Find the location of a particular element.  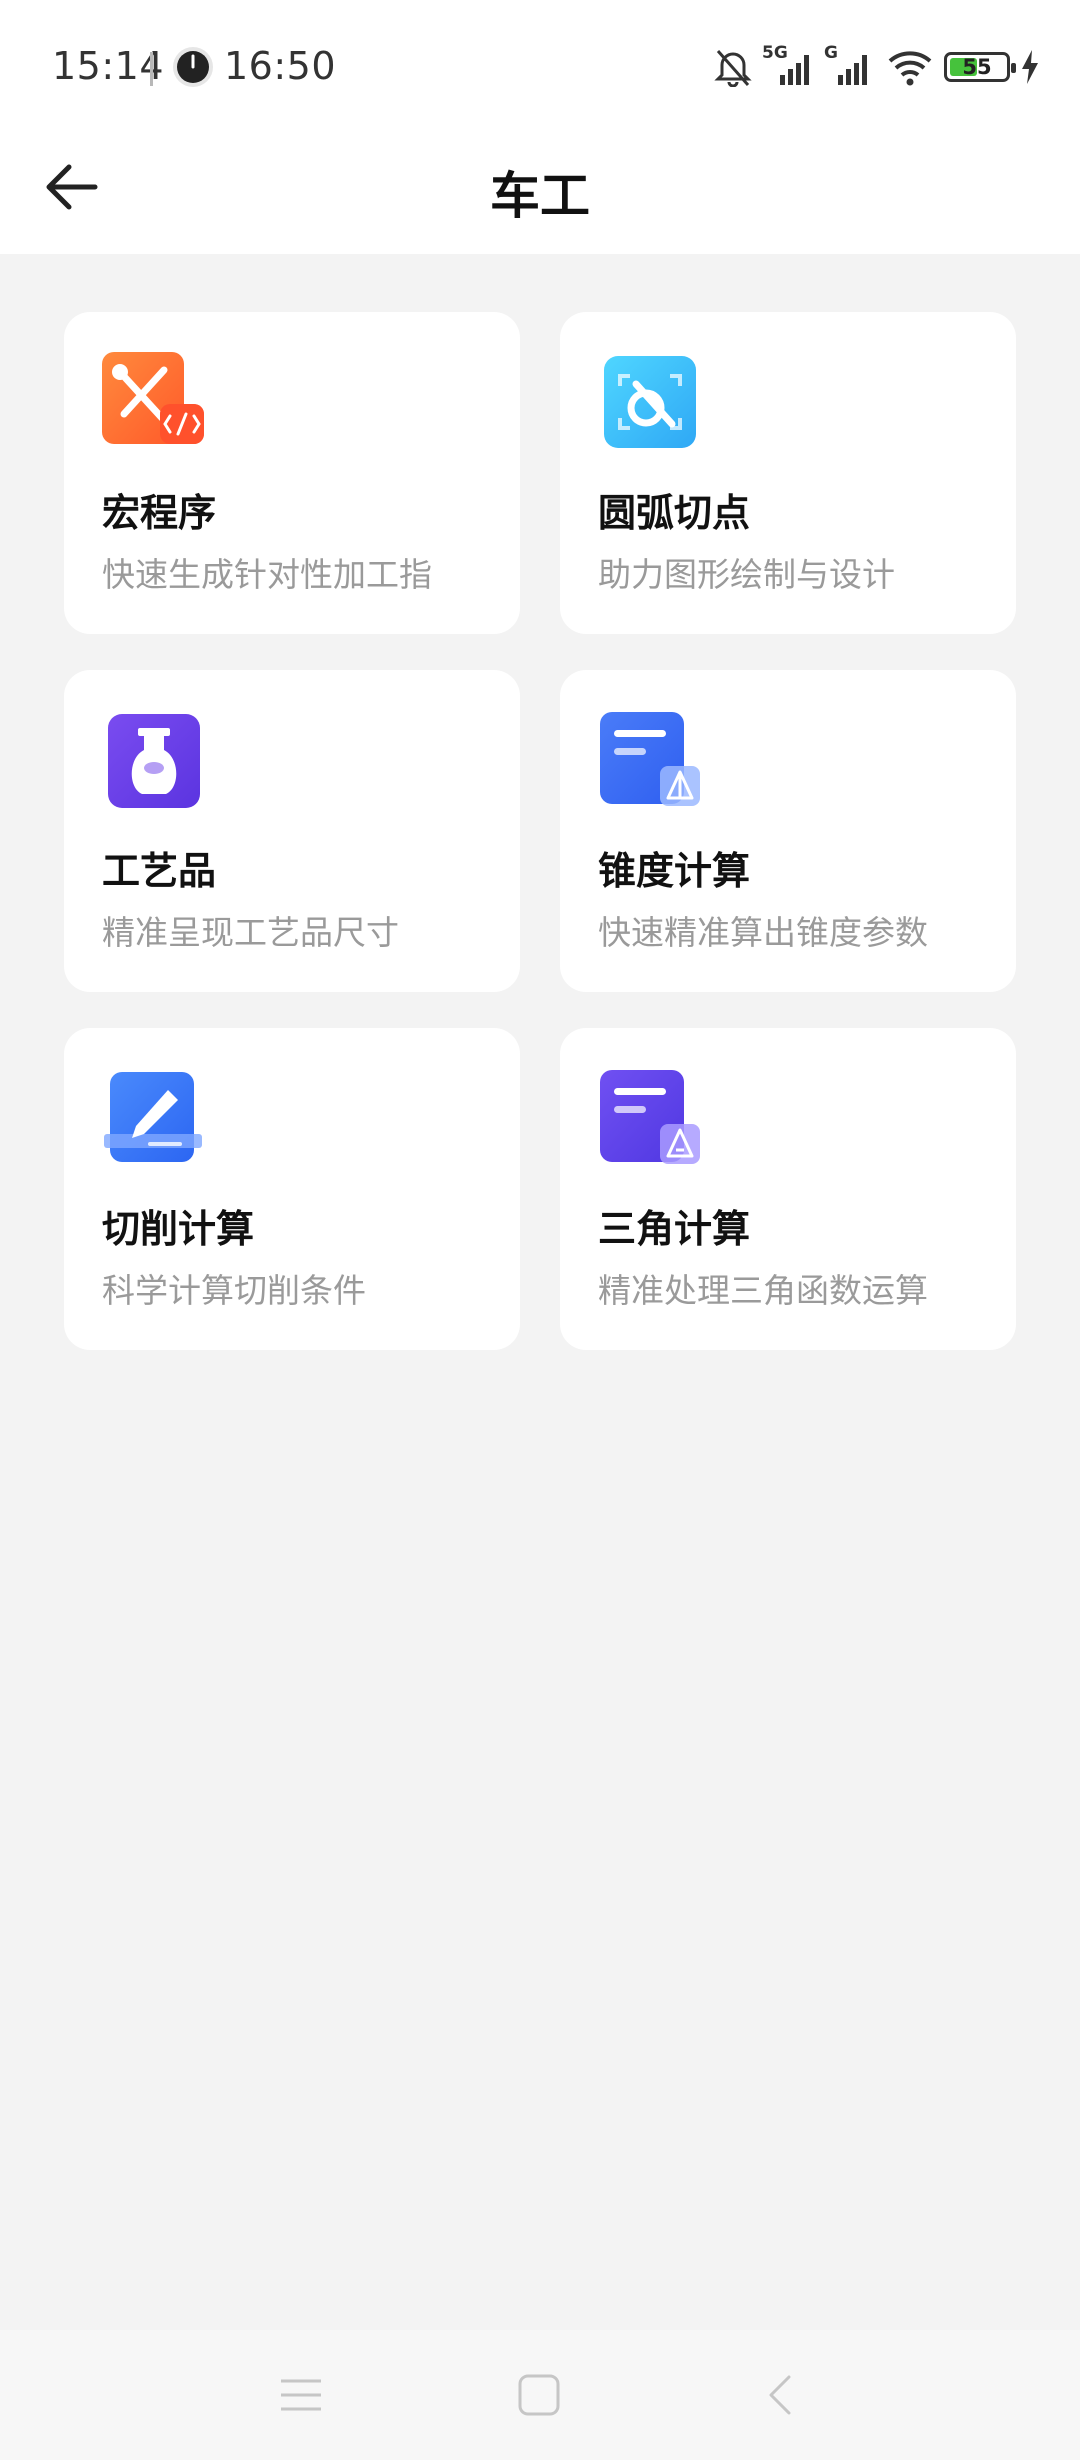

menu-lines-icon is located at coordinates (301, 2395).